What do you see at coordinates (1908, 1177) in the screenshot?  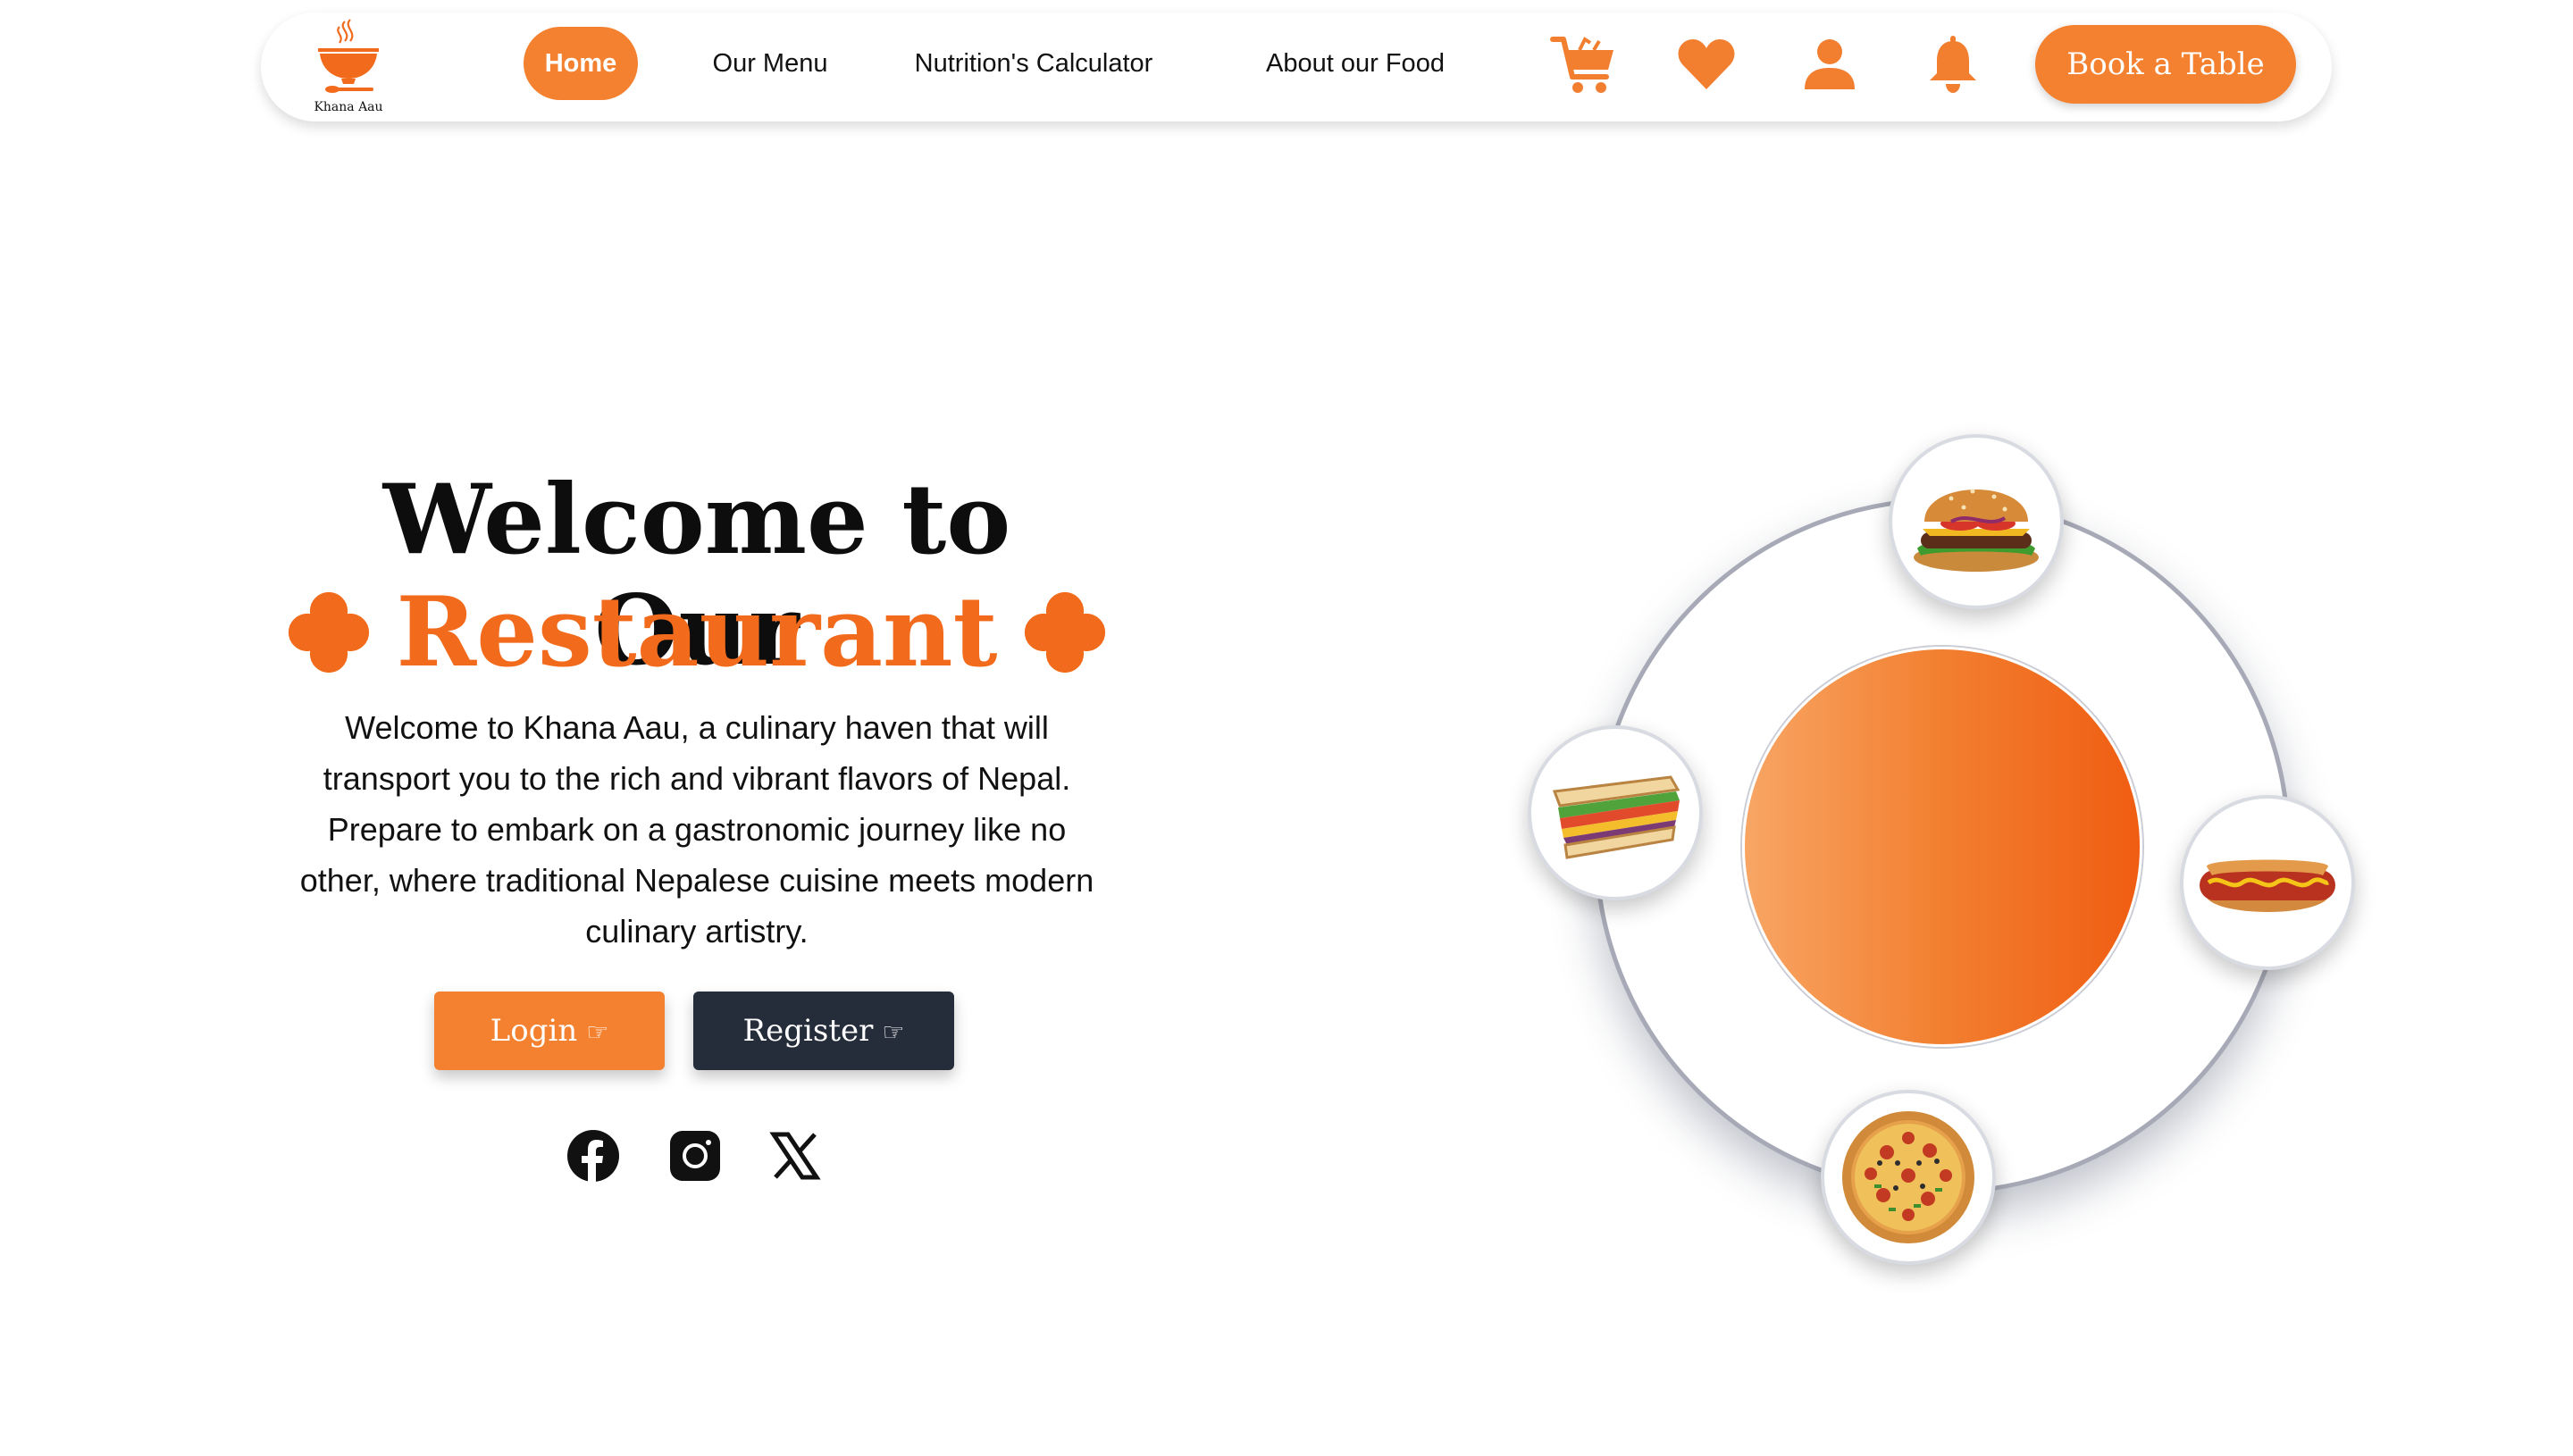 I see `pizza-image` at bounding box center [1908, 1177].